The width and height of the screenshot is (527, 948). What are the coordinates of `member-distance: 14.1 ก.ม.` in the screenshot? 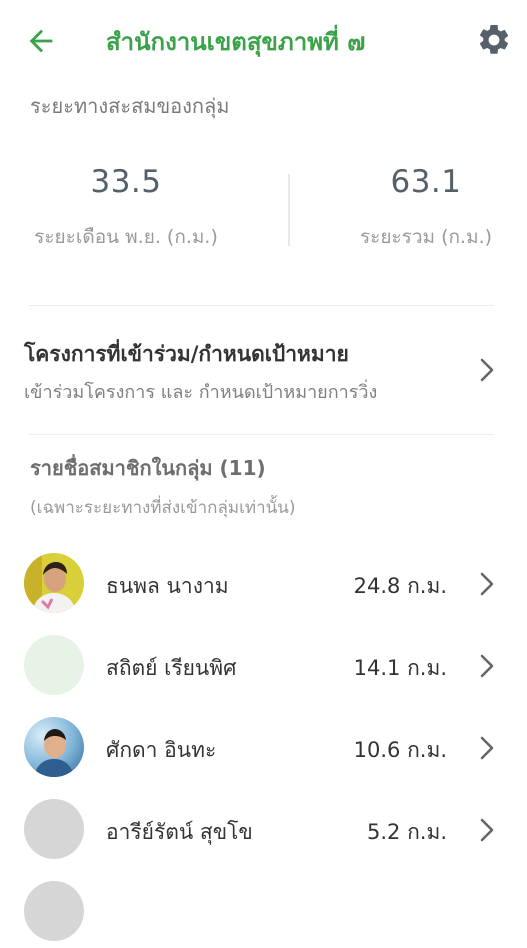 It's located at (400, 668).